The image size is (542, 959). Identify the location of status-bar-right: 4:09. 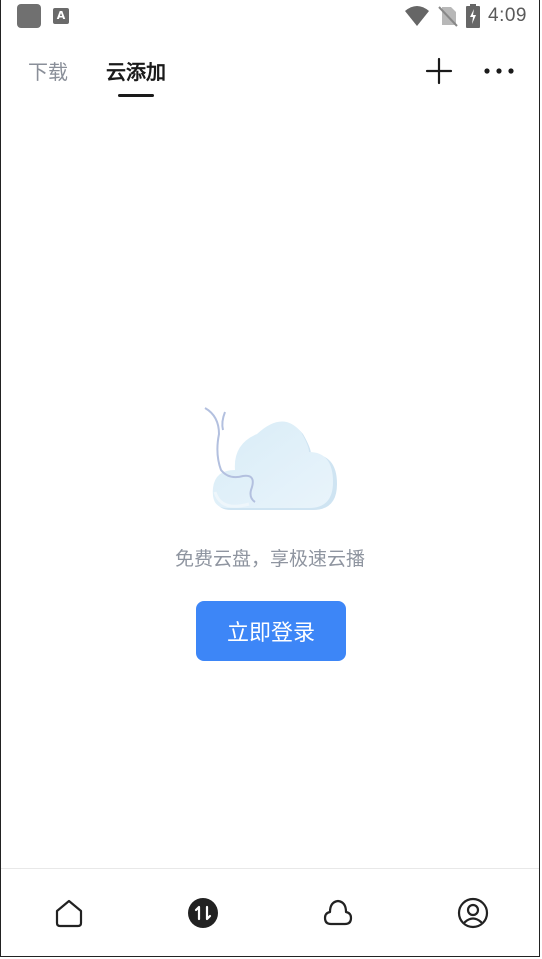
(465, 16).